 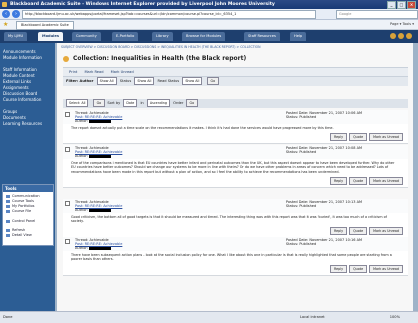 What do you see at coordinates (93, 72) in the screenshot?
I see `mark-read-button: Mark Read` at bounding box center [93, 72].